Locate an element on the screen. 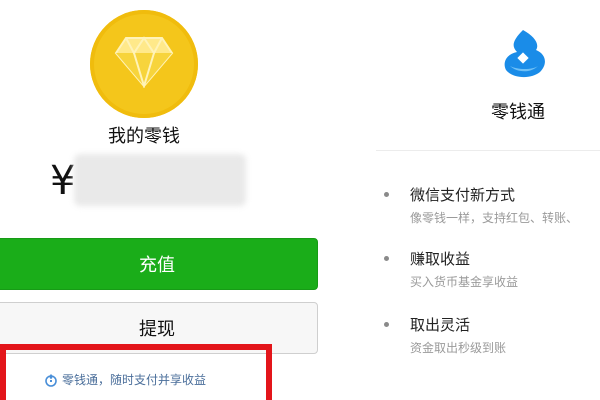 The image size is (600, 400). feature-description: 像零钱一样，支持红包、转账、 is located at coordinates (494, 218).